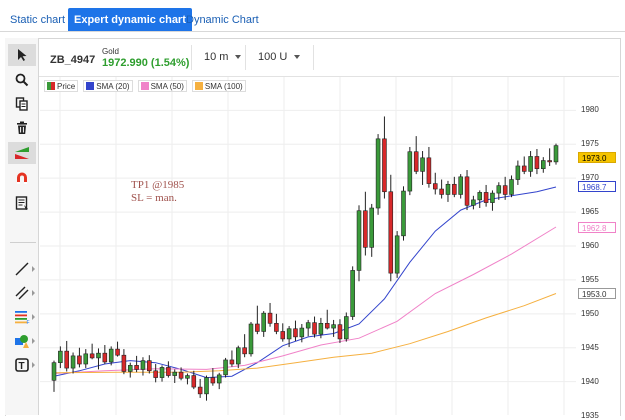 The height and width of the screenshot is (420, 625). Describe the element at coordinates (33, 293) in the screenshot. I see `parallel-lines-caret` at that location.